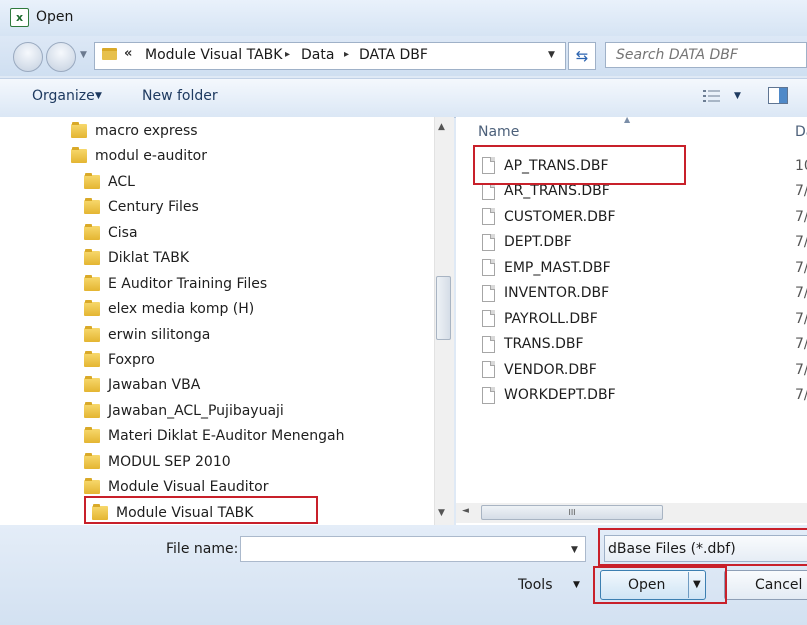  Describe the element at coordinates (441, 513) in the screenshot. I see `scroll-down-icon: ▼` at that location.